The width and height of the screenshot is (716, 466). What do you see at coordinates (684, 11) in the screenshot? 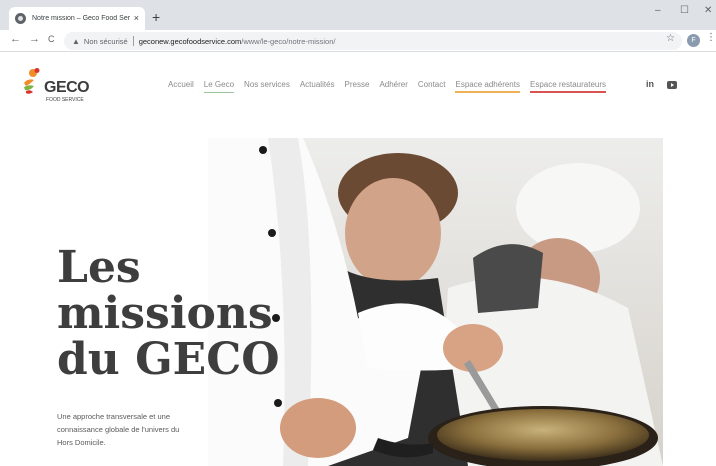
I see `maximize-icon: ☐` at bounding box center [684, 11].